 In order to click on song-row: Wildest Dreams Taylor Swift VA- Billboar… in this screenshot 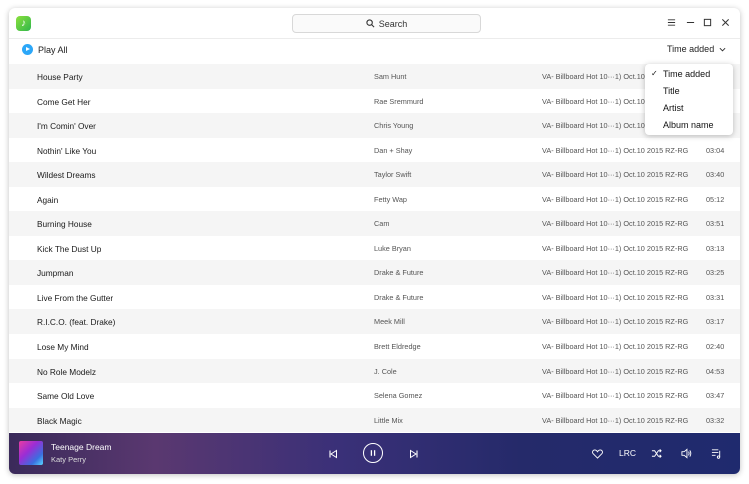, I will do `click(374, 174)`.